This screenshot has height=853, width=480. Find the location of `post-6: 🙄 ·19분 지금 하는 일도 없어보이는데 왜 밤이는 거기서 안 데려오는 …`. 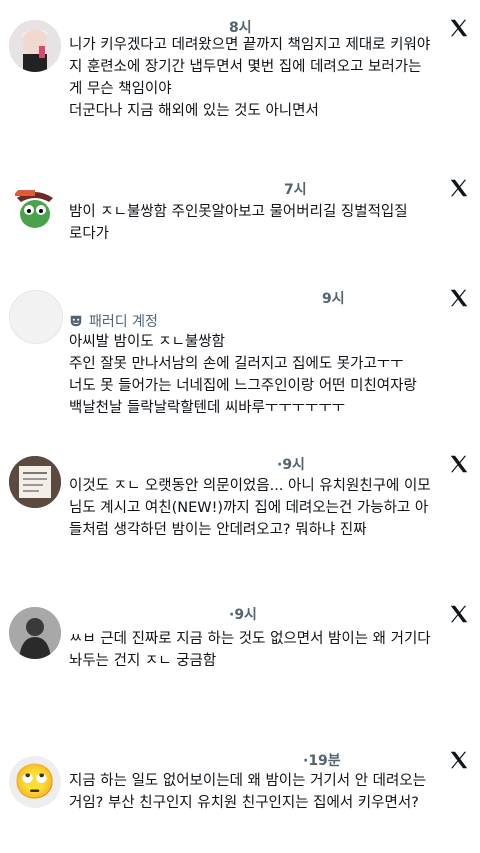

post-6: 🙄 ·19분 지금 하는 일도 없어보이는데 왜 밤이는 거기서 안 데려오는 … is located at coordinates (240, 791).